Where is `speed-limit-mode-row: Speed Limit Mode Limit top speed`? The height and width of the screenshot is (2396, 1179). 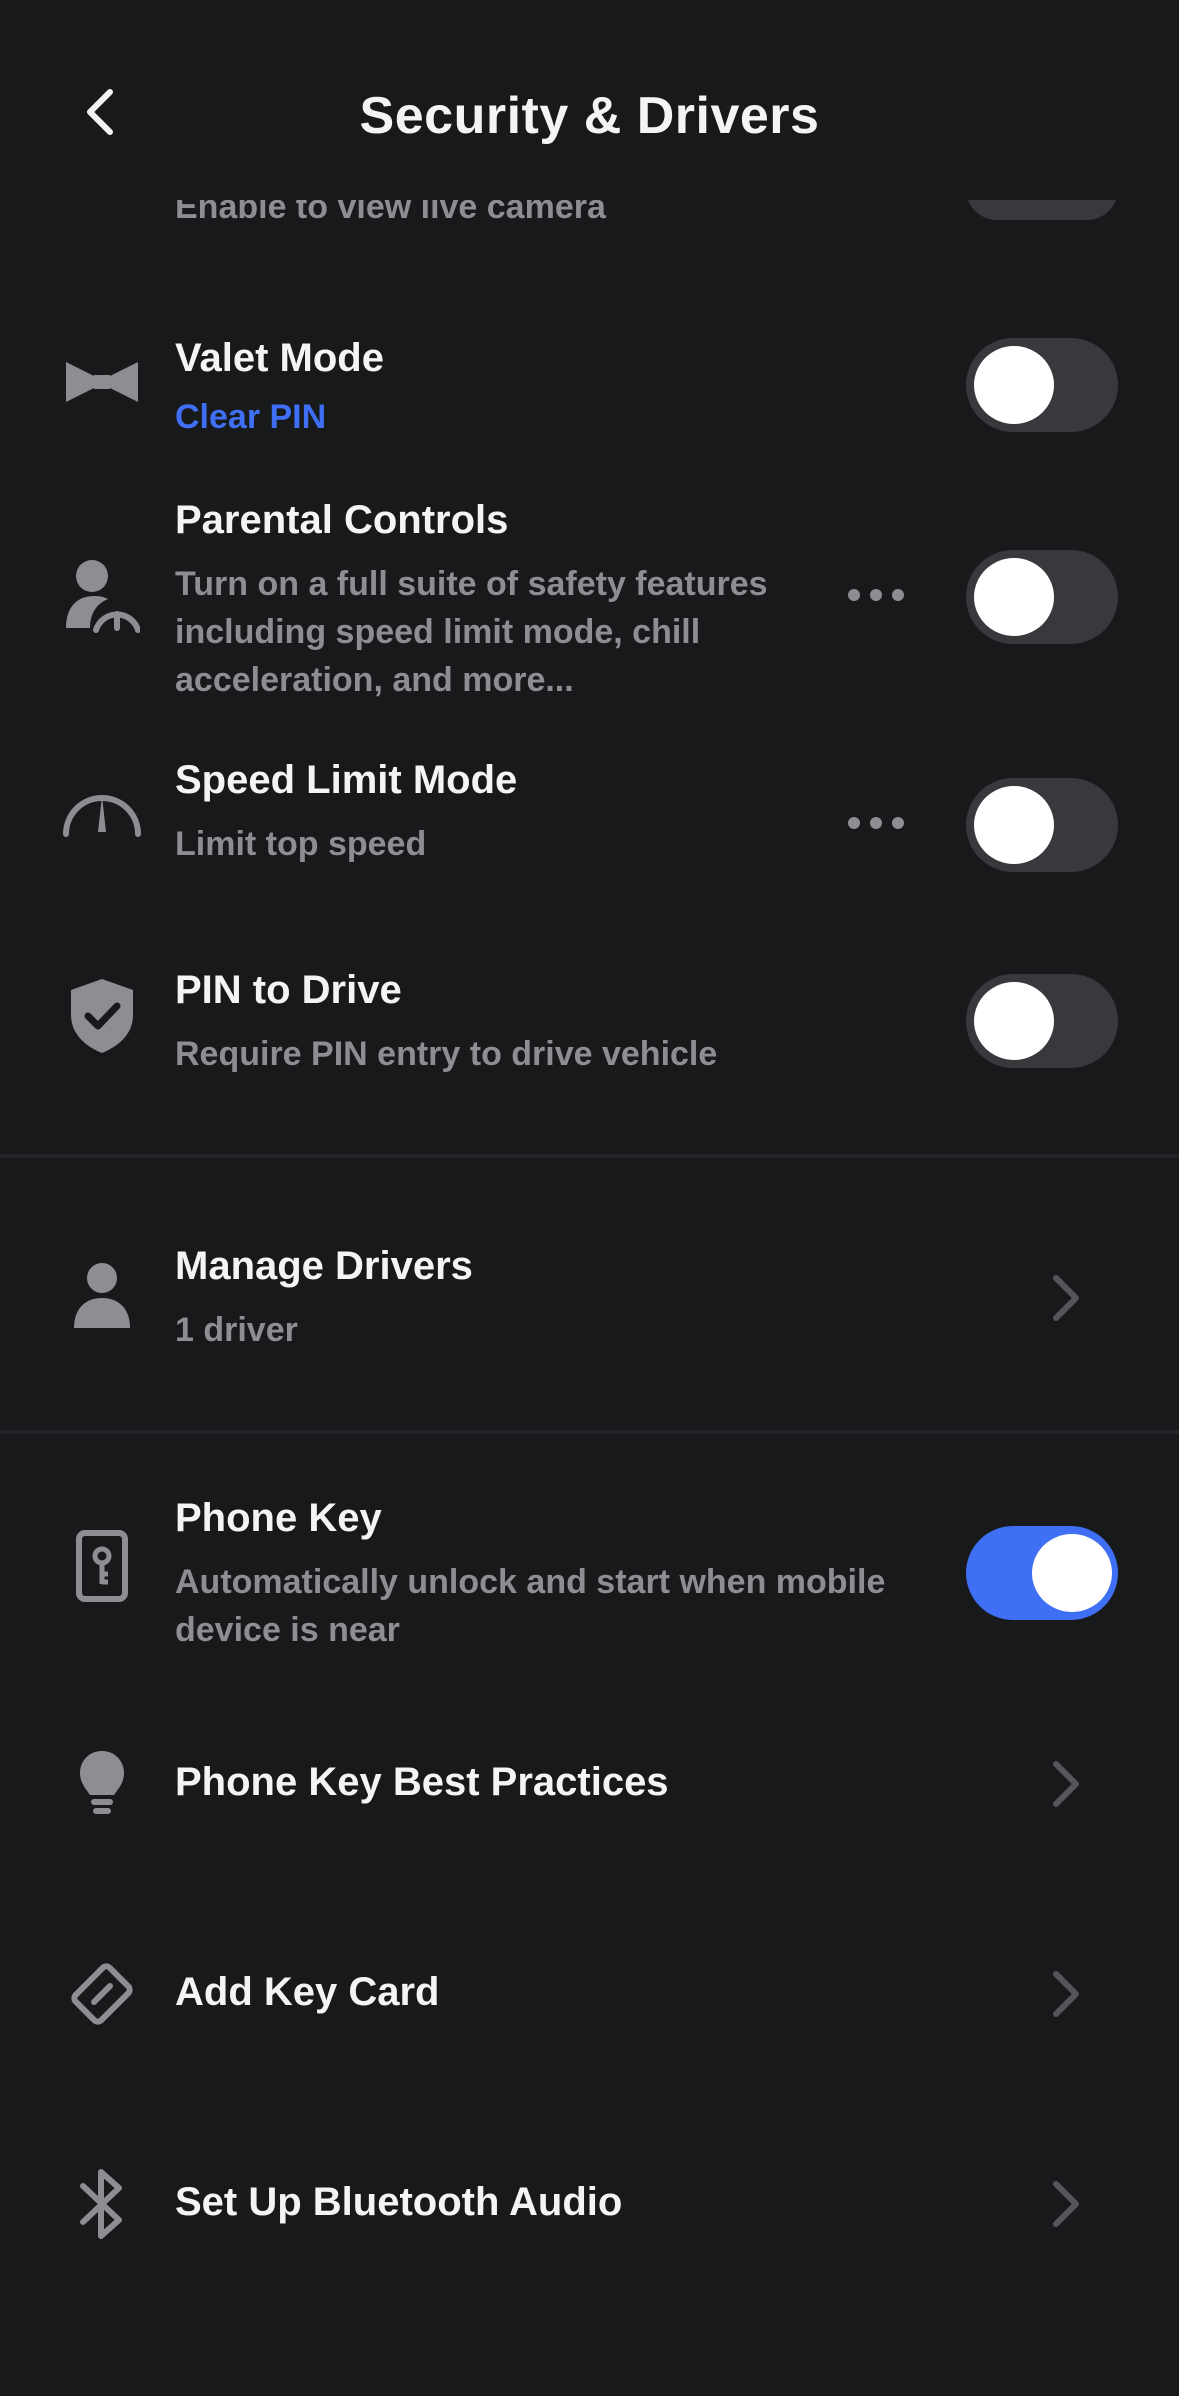 speed-limit-mode-row: Speed Limit Mode Limit top speed is located at coordinates (589, 818).